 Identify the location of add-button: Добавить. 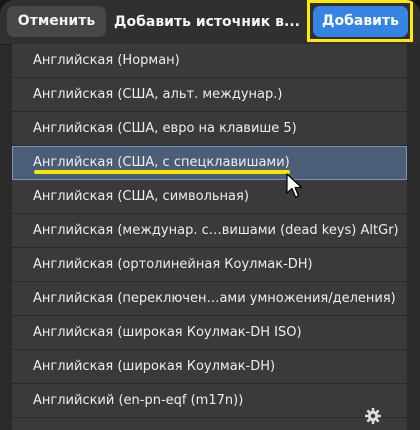
(360, 21).